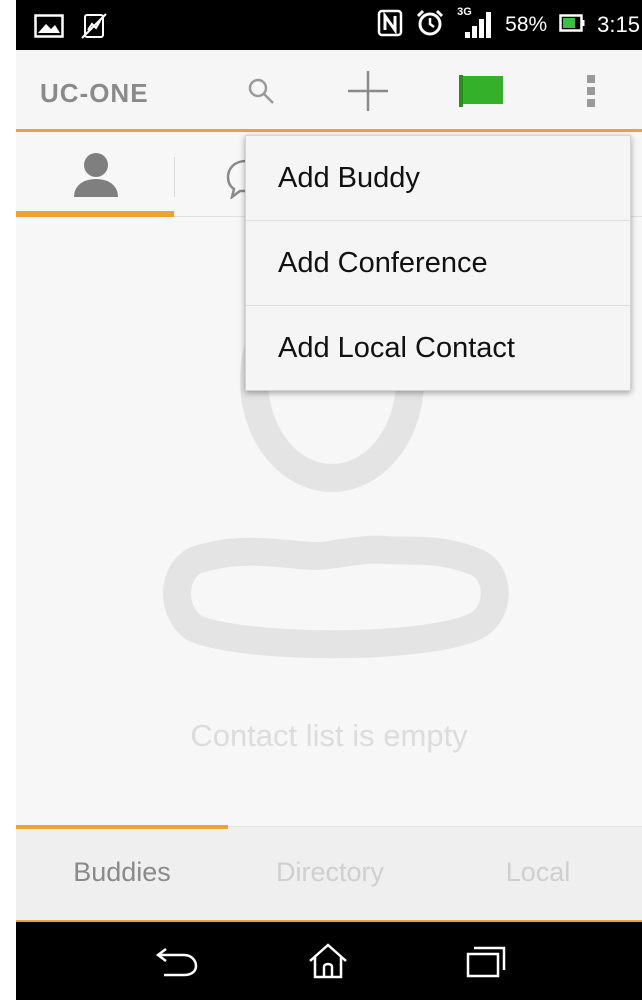 This screenshot has width=642, height=1000. I want to click on menu-item-add-conference: Add Conference, so click(438, 263).